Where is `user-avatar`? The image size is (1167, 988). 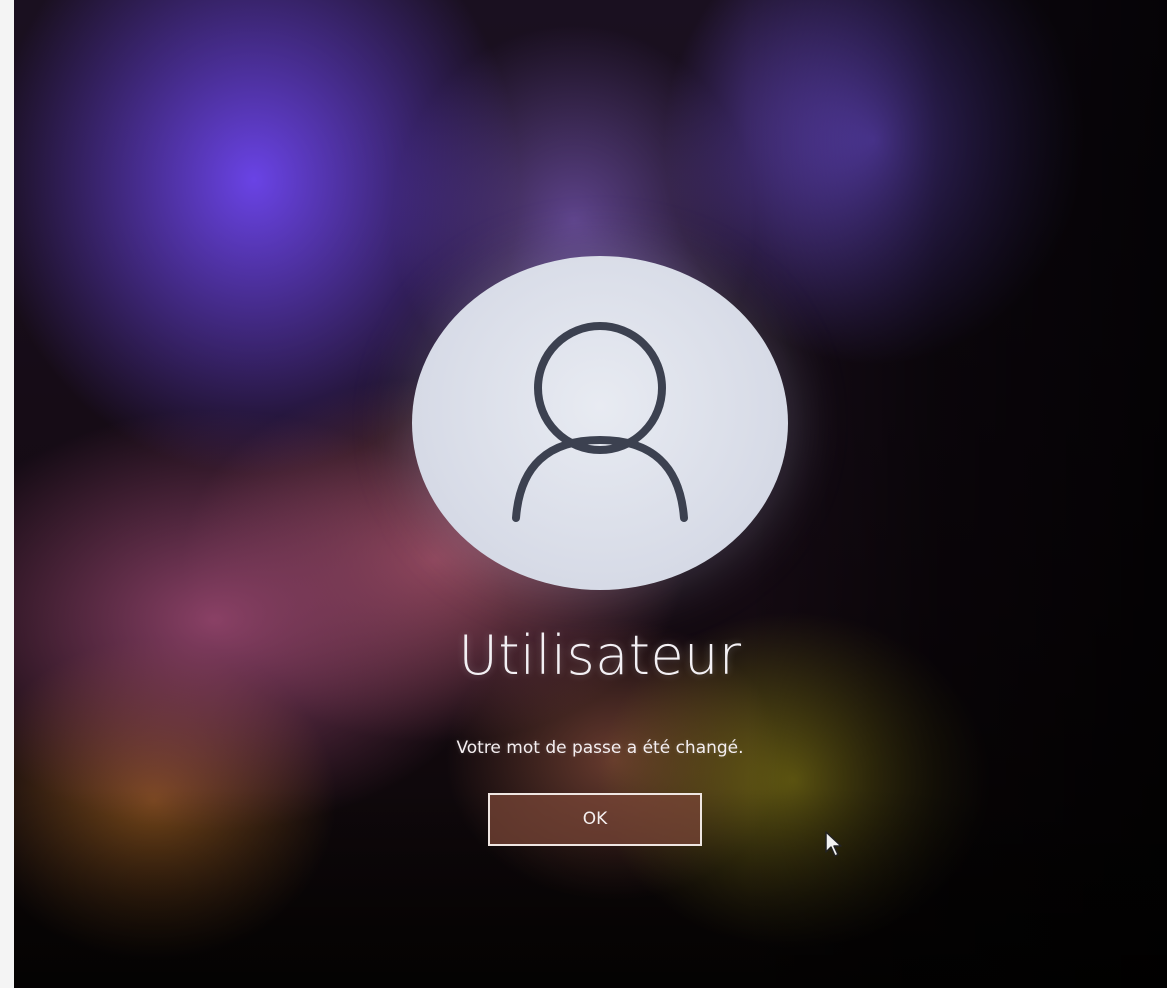 user-avatar is located at coordinates (600, 423).